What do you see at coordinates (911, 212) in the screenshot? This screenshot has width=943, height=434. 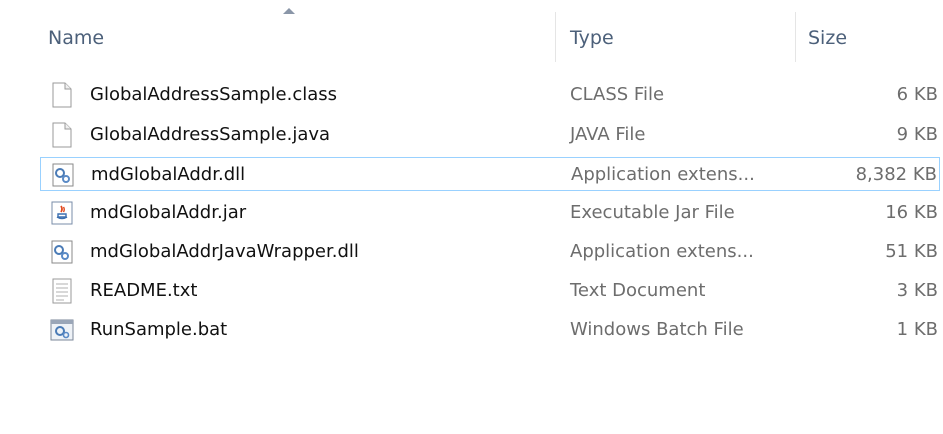 I see `file-size: 16 KB` at bounding box center [911, 212].